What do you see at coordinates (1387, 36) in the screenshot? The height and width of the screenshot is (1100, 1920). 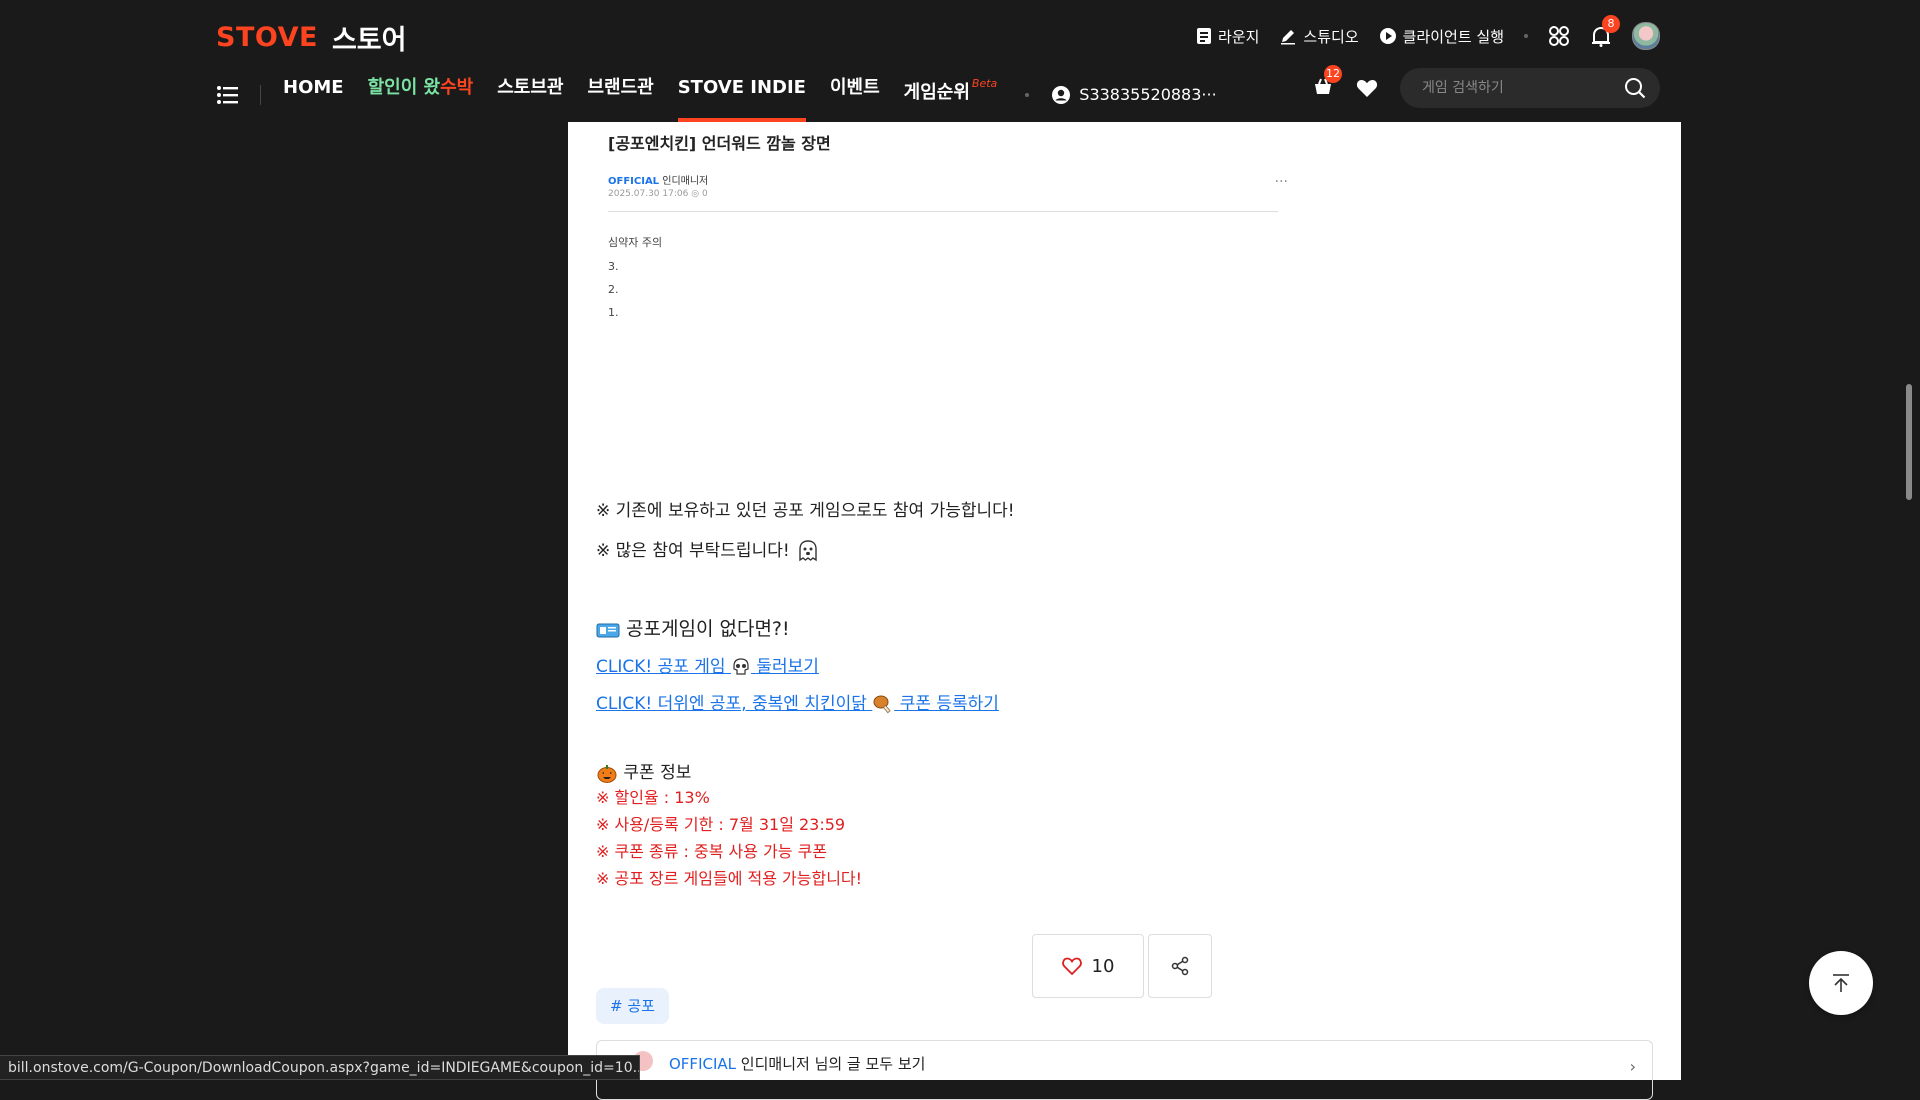 I see `play-icon` at bounding box center [1387, 36].